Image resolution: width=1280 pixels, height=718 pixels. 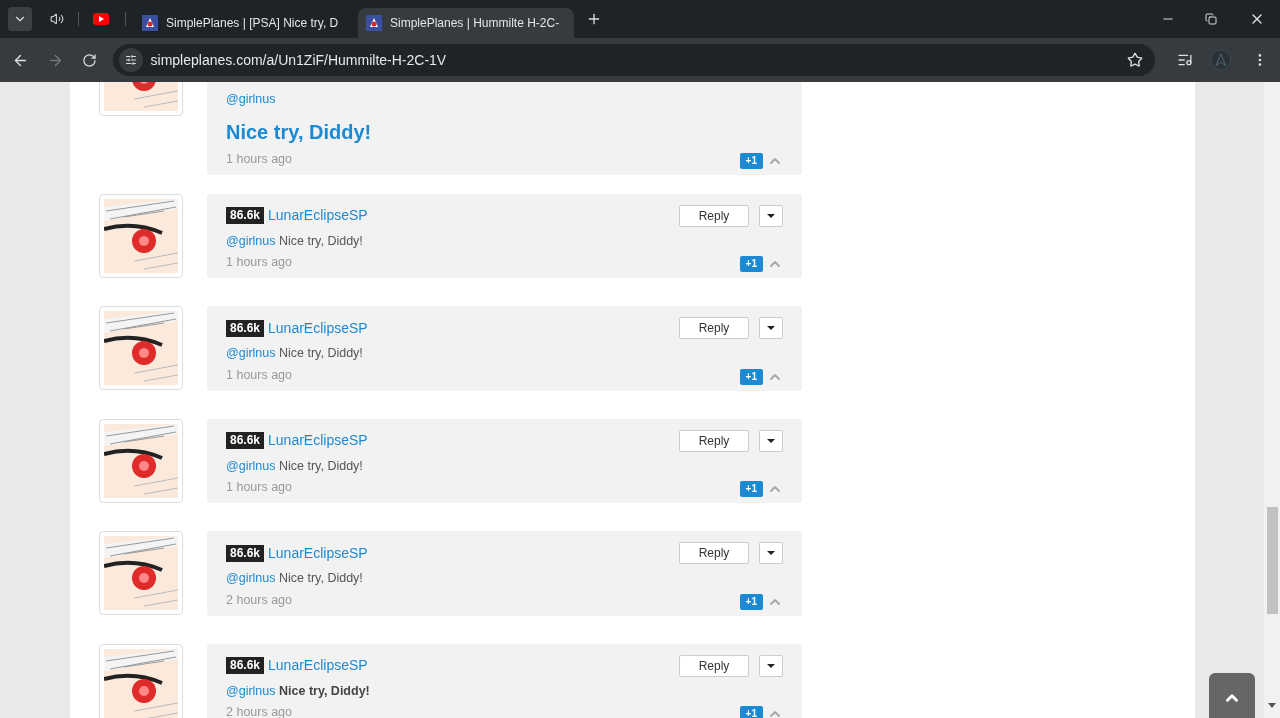 I want to click on bookmark-icon, so click(x=1134, y=60).